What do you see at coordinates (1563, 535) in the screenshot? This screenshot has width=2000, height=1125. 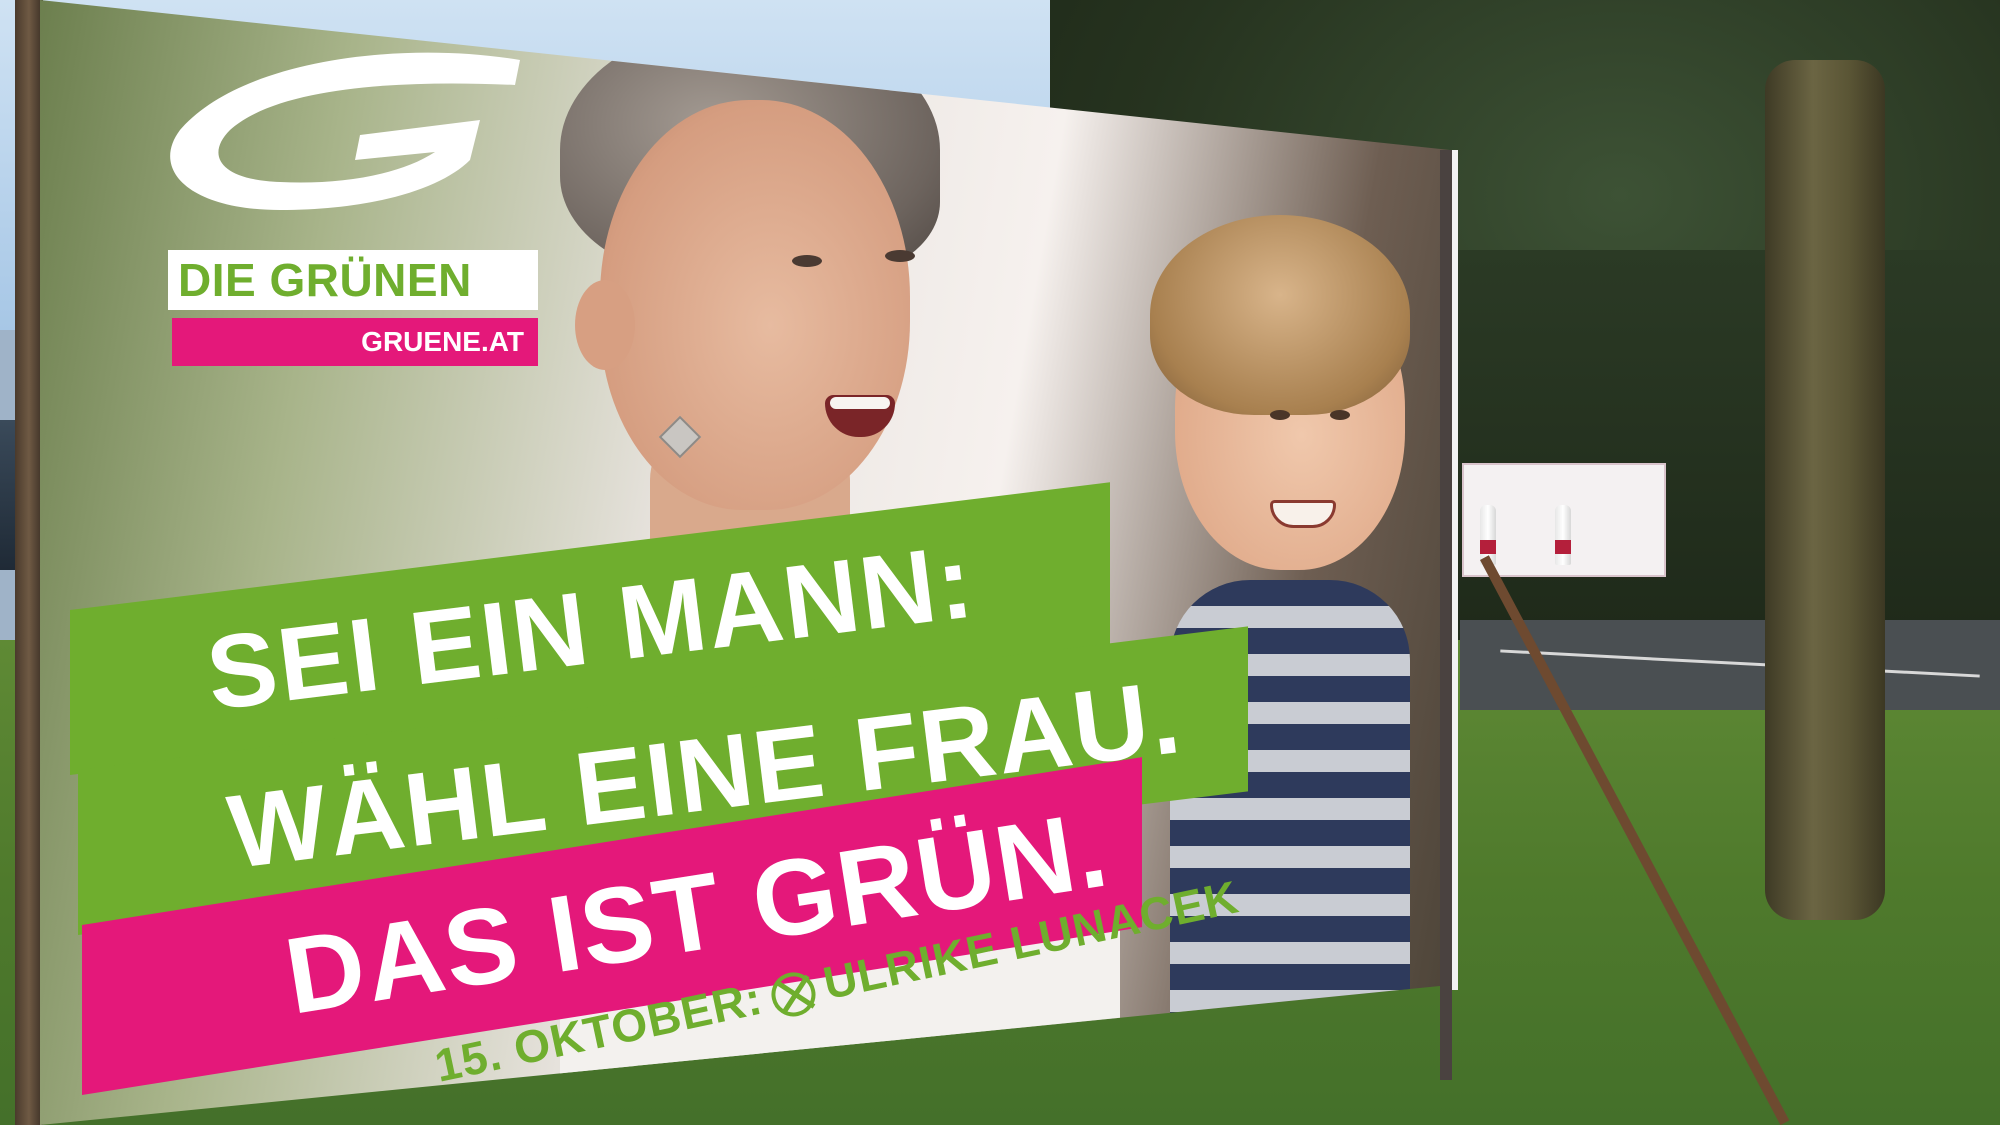 I see `bottle-image` at bounding box center [1563, 535].